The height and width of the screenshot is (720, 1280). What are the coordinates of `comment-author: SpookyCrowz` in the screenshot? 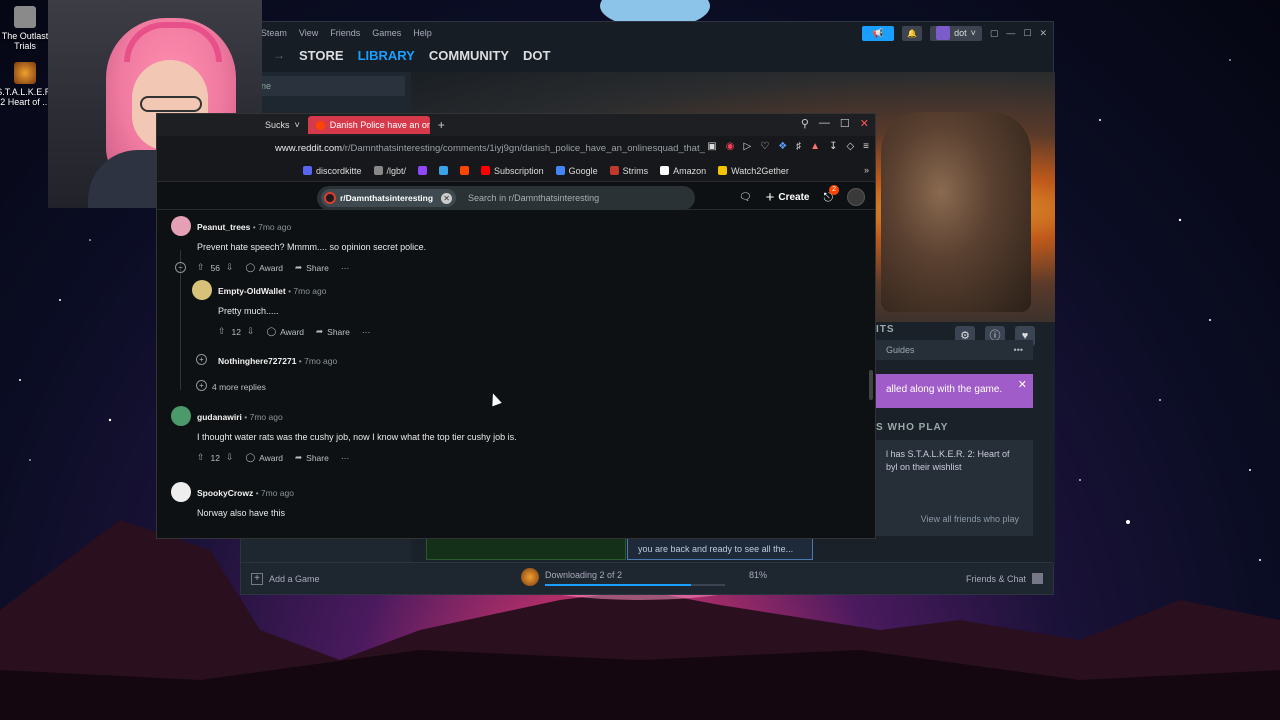 It's located at (225, 493).